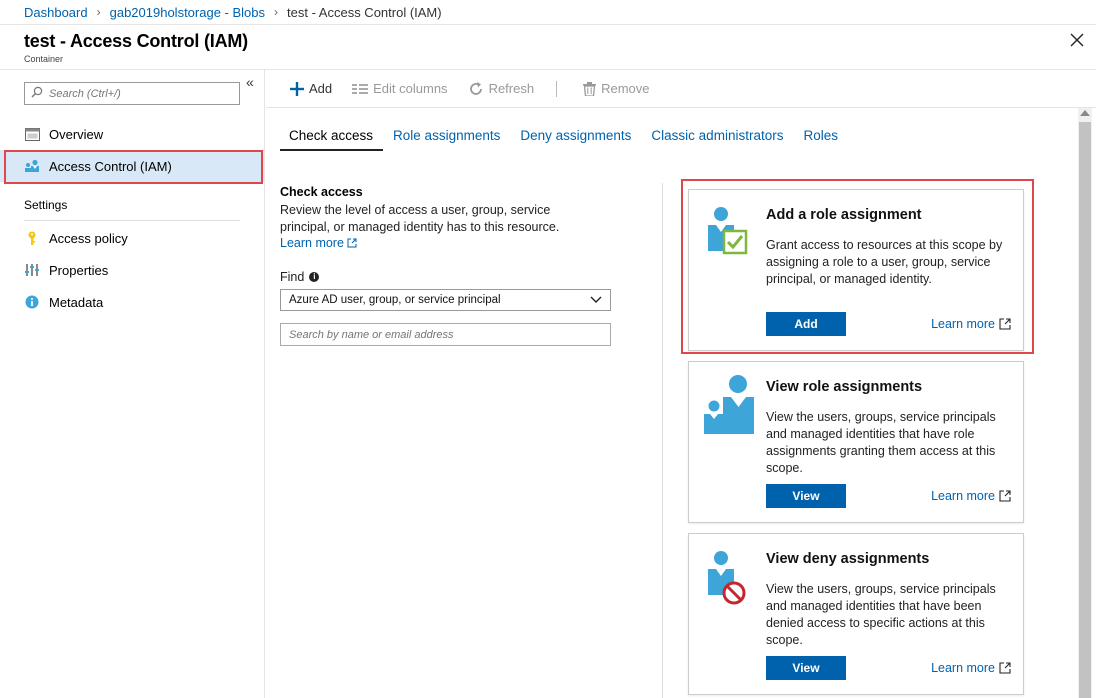 The height and width of the screenshot is (698, 1096). What do you see at coordinates (297, 88) in the screenshot?
I see `plus-icon` at bounding box center [297, 88].